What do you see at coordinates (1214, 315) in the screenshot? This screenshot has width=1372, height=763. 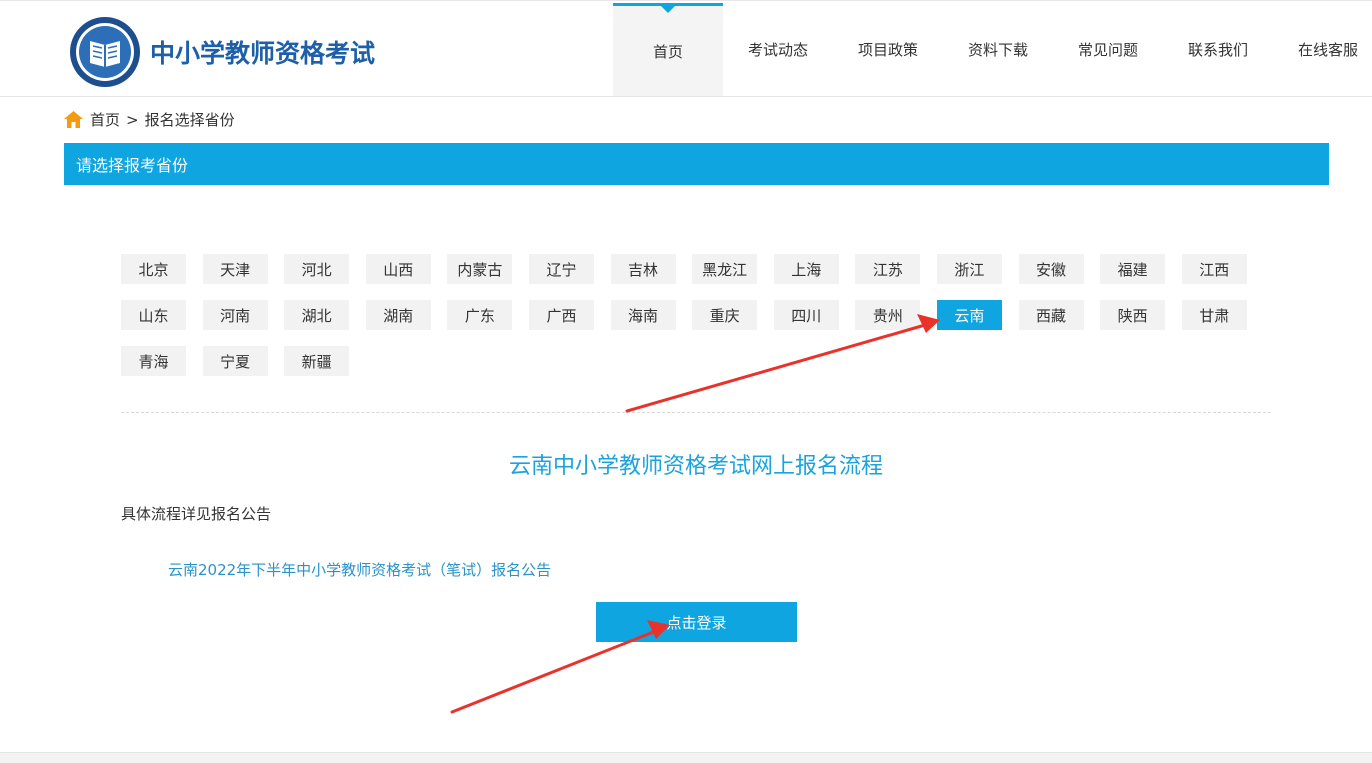 I see `province-27: 甘肃` at bounding box center [1214, 315].